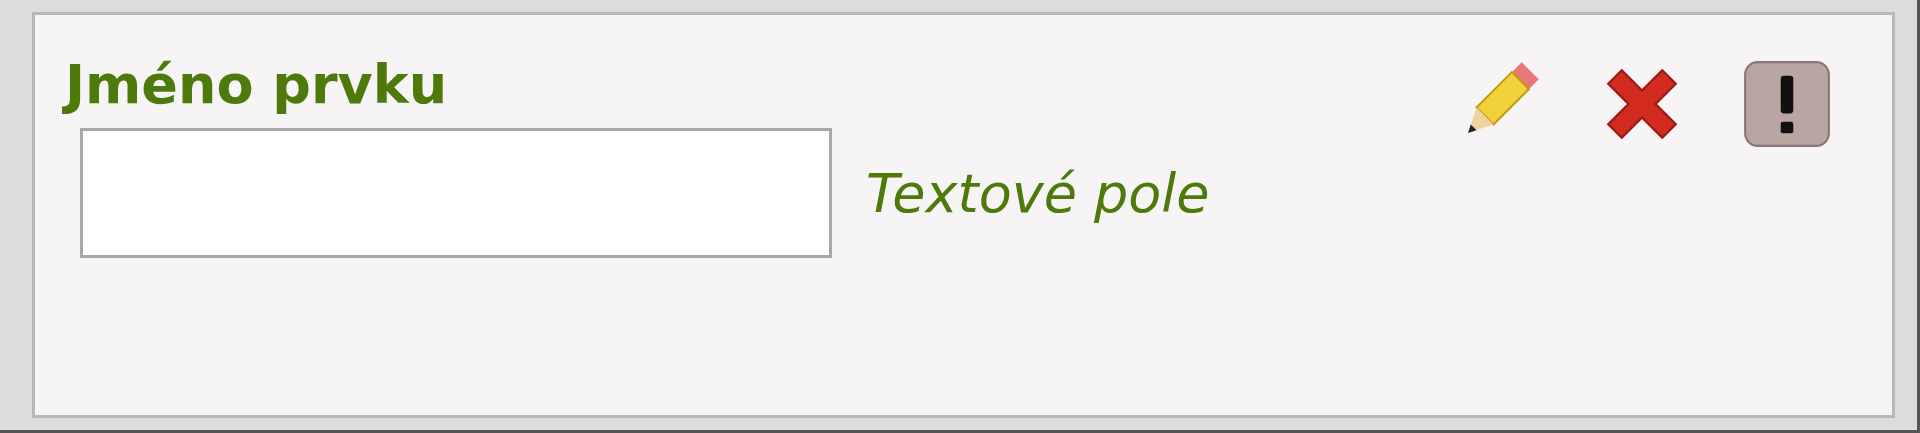  Describe the element at coordinates (1787, 104) in the screenshot. I see `warning-icon` at that location.